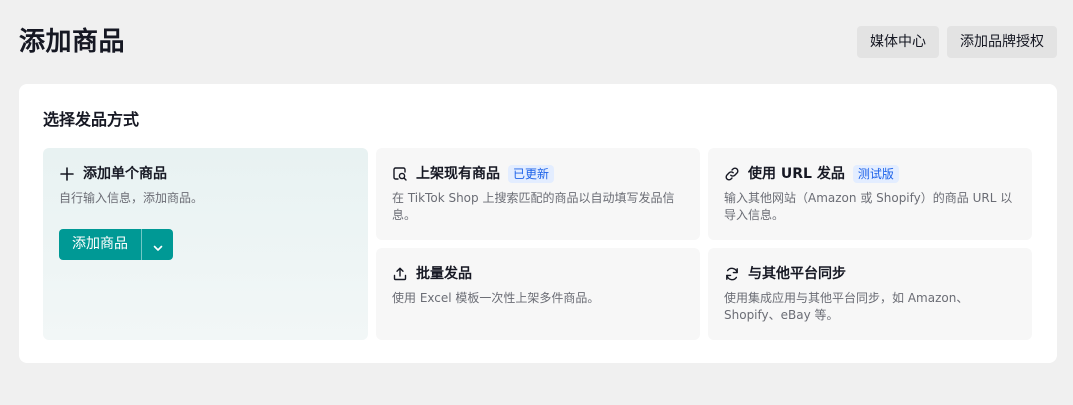  Describe the element at coordinates (444, 274) in the screenshot. I see `card-title: 批量发品` at that location.